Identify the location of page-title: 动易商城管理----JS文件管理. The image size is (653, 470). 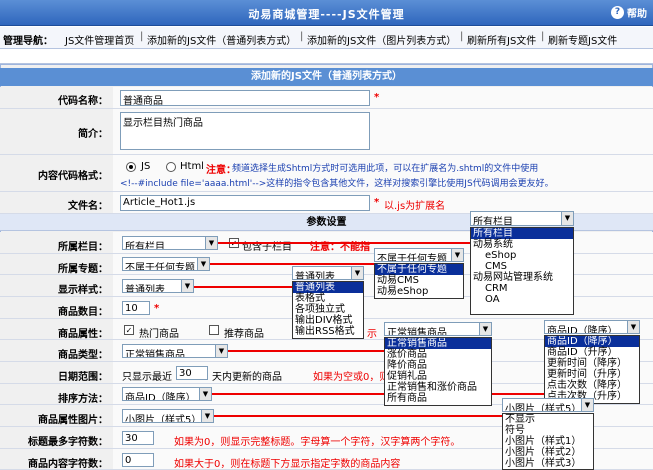
(326, 14).